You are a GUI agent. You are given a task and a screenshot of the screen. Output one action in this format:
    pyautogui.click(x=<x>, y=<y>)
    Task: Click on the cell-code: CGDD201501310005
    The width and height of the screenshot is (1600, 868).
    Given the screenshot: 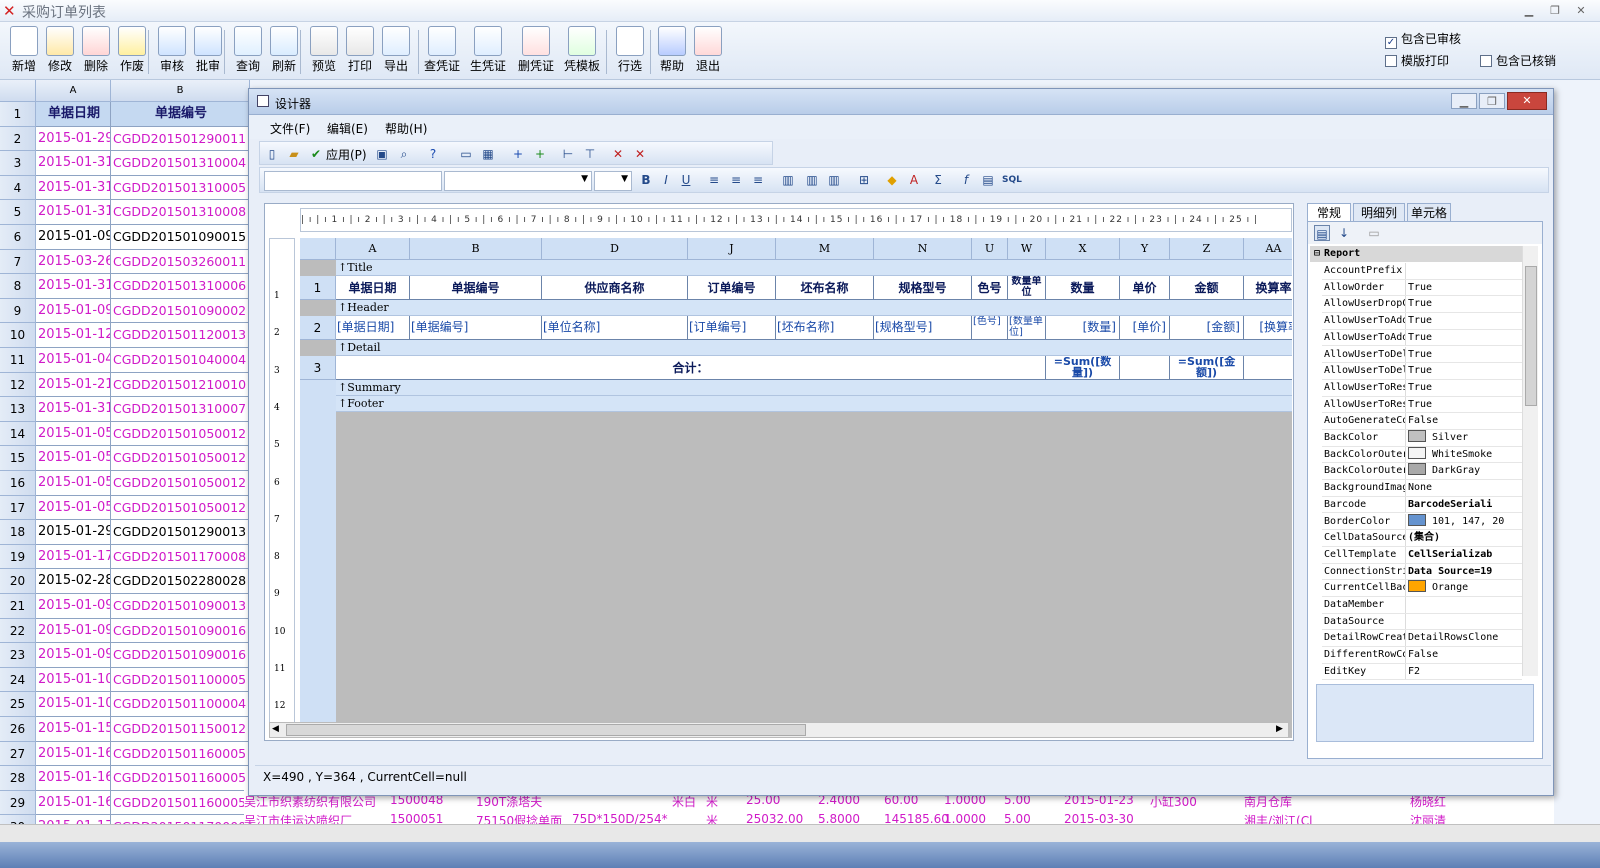 What is the action you would take?
    pyautogui.click(x=180, y=188)
    